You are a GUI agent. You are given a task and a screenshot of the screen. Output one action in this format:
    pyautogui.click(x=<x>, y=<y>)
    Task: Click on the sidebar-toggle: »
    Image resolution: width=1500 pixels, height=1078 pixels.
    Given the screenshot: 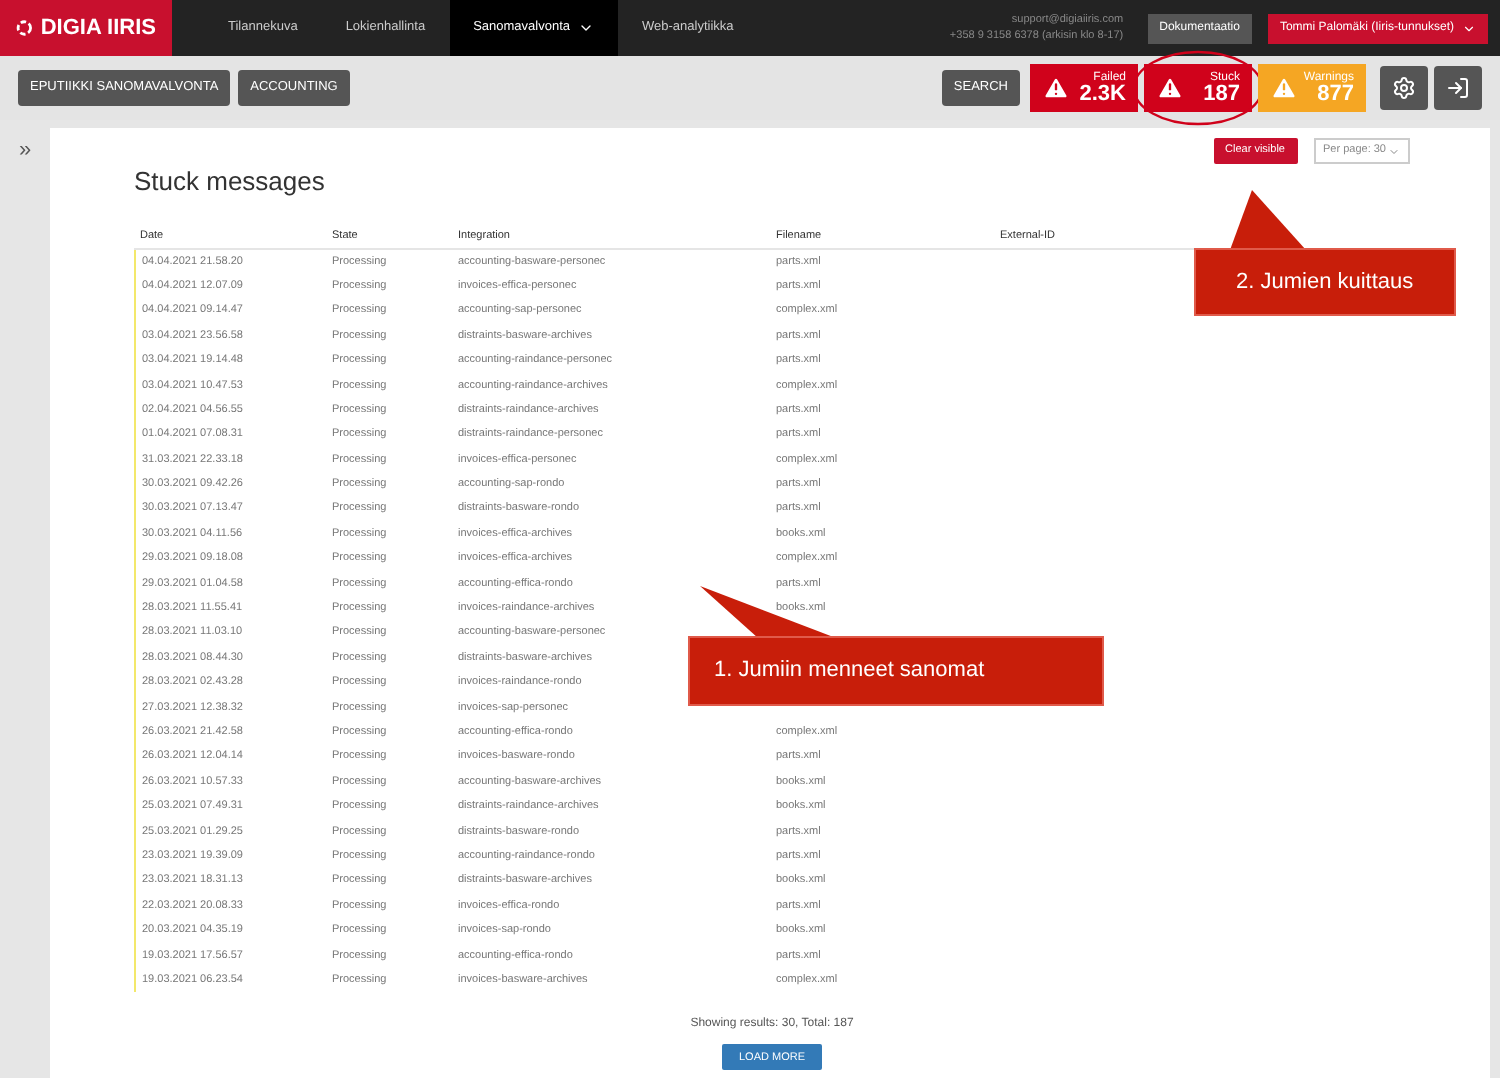 What is the action you would take?
    pyautogui.click(x=25, y=151)
    